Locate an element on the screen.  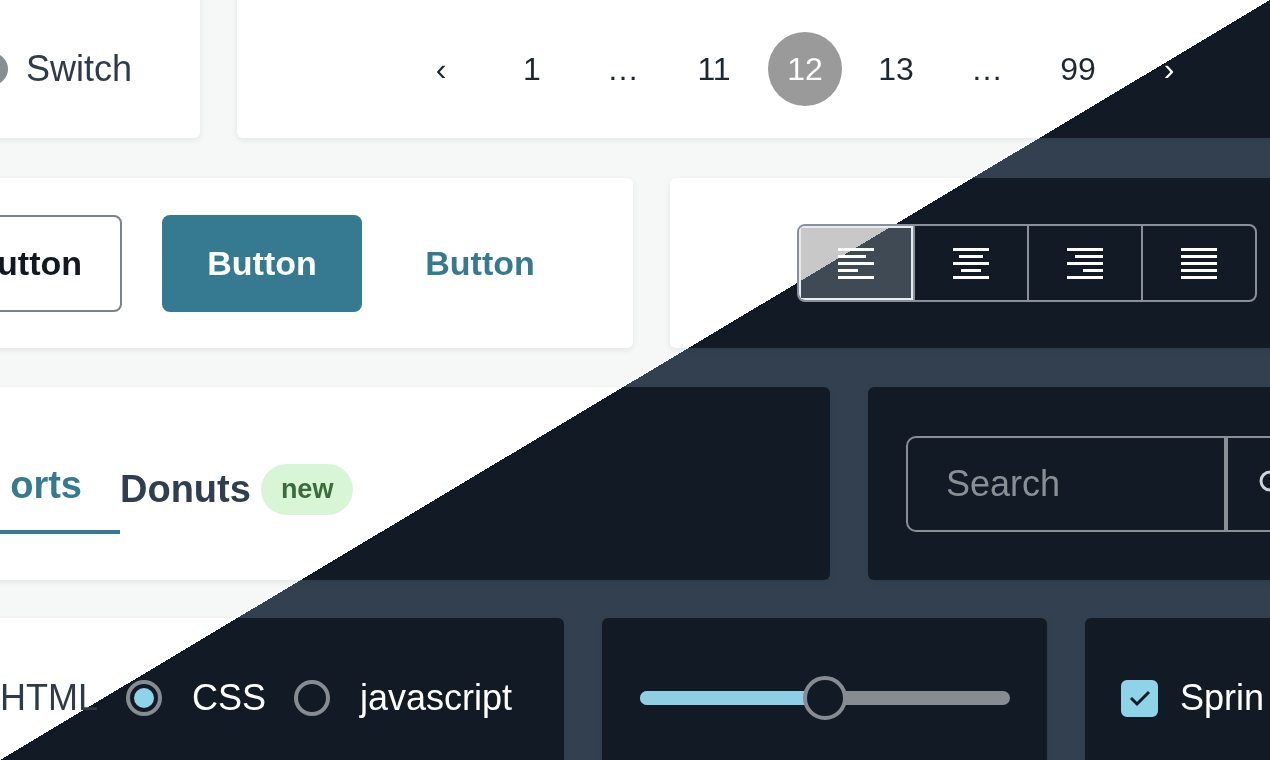
primary-button: Button is located at coordinates (262, 263).